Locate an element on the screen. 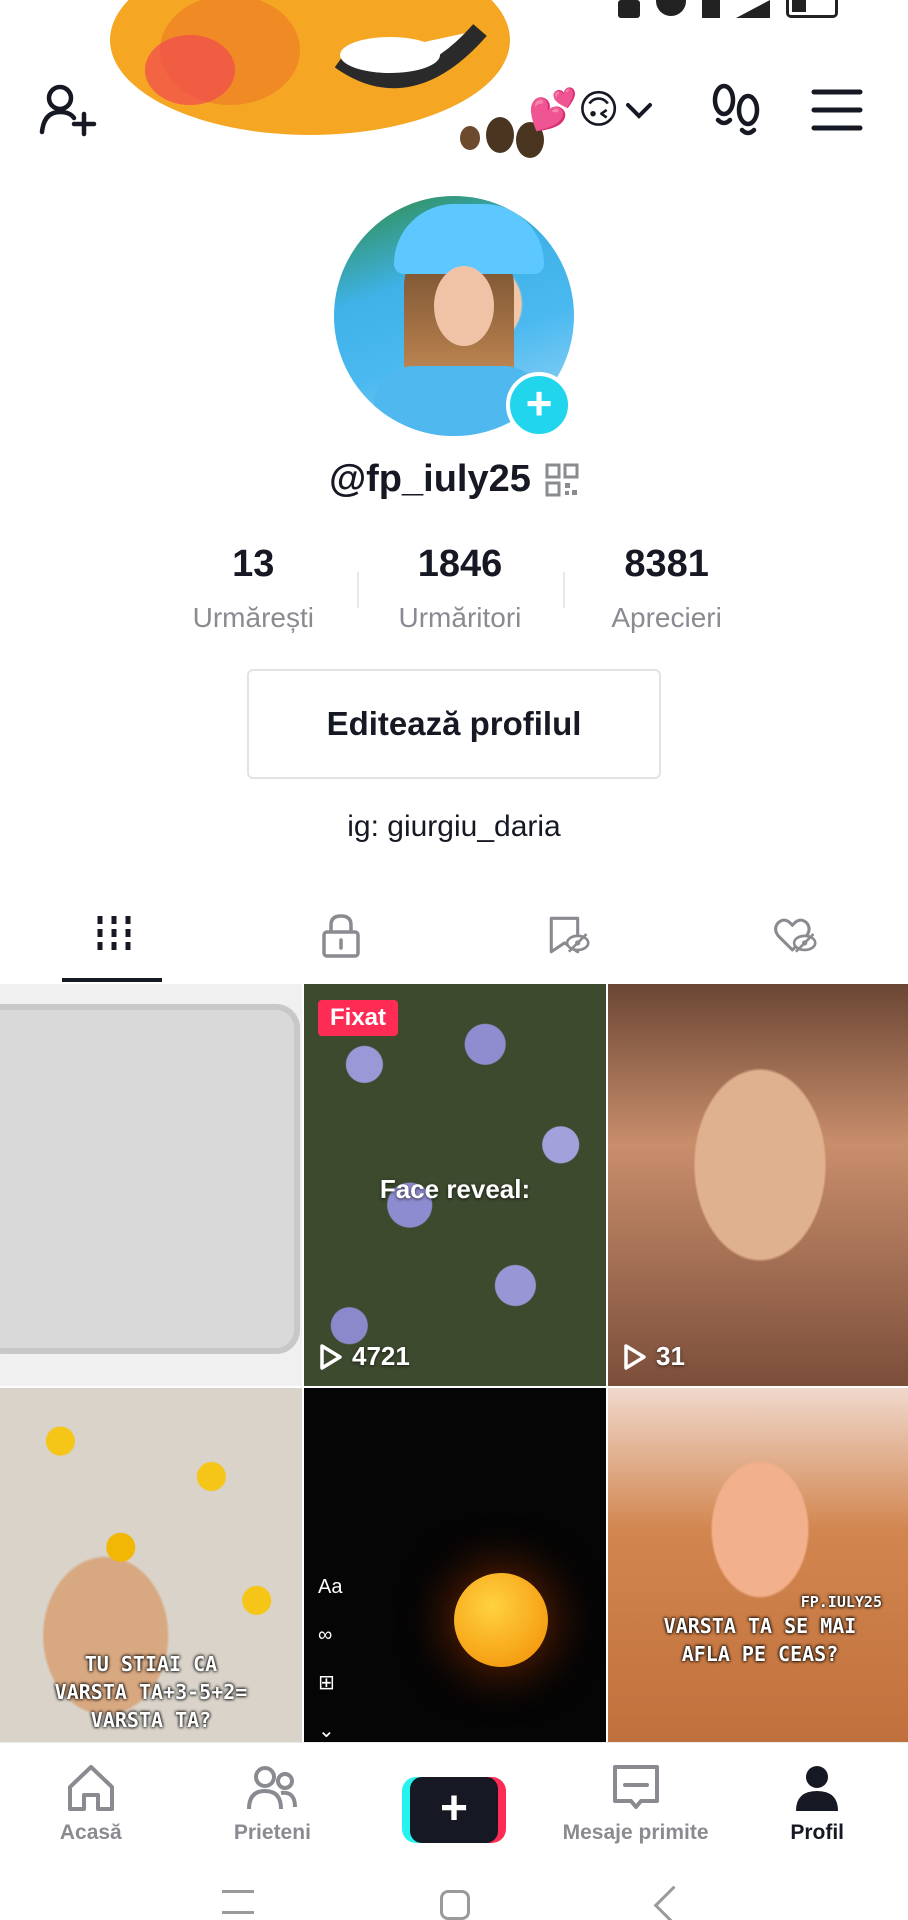 The height and width of the screenshot is (1920, 908). qr-code-icon is located at coordinates (562, 480).